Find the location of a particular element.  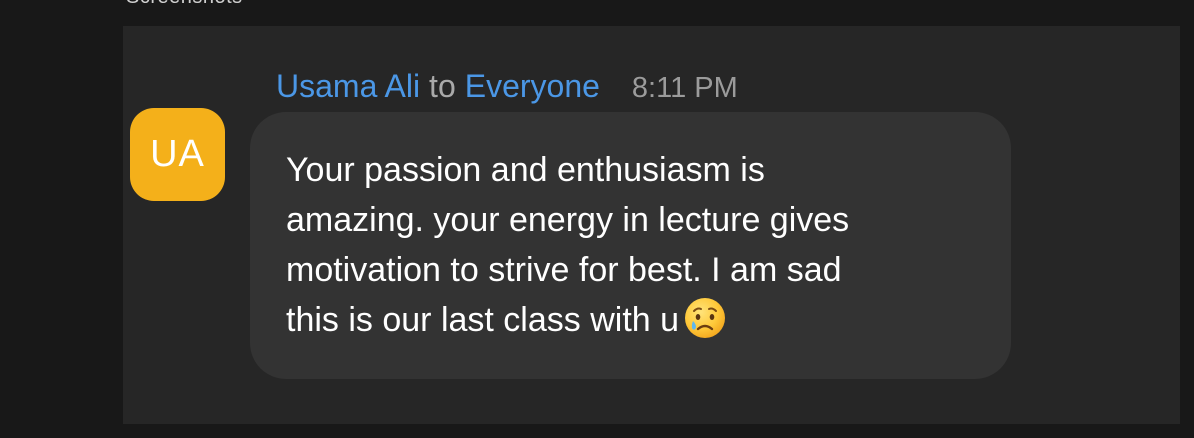

recipient-name: Everyone is located at coordinates (532, 86).